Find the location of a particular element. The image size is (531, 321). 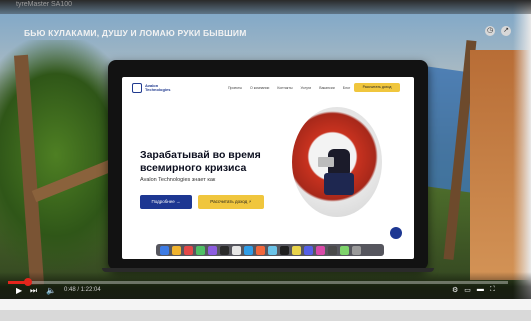

menu-item: О компании is located at coordinates (259, 88).